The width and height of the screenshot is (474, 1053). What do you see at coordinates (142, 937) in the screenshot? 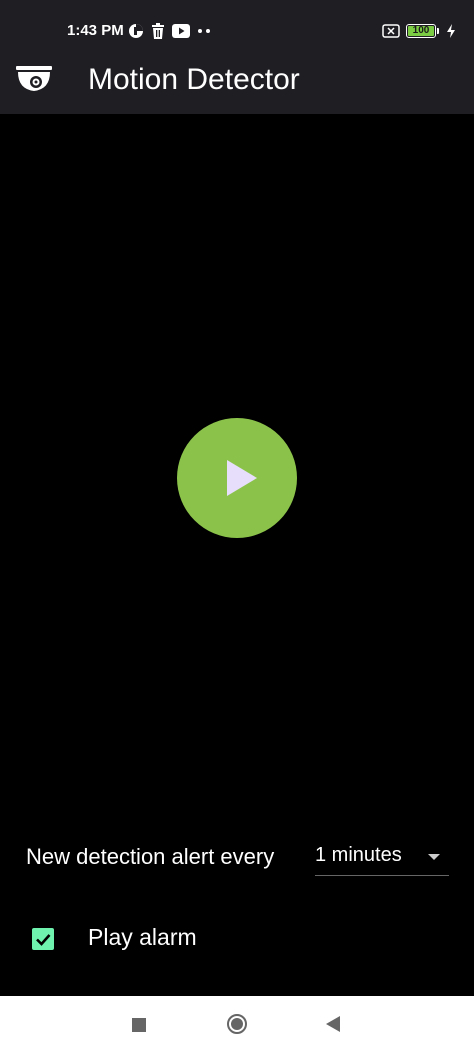
I see `play-alarm-label: Play alarm` at bounding box center [142, 937].